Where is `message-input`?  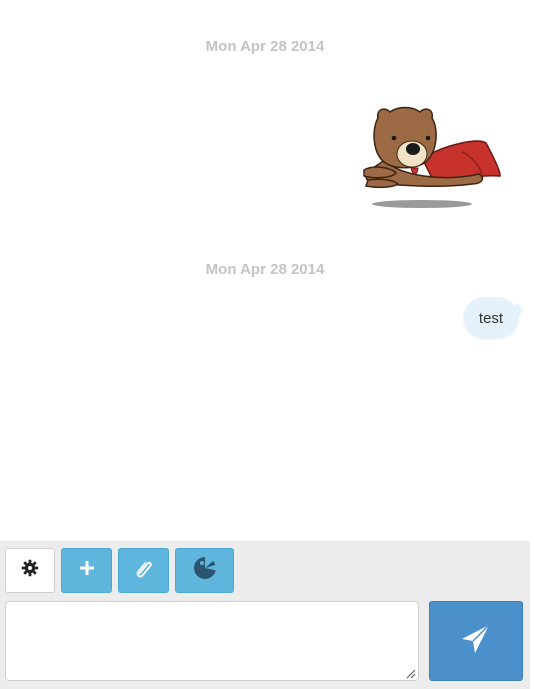
message-input is located at coordinates (212, 641).